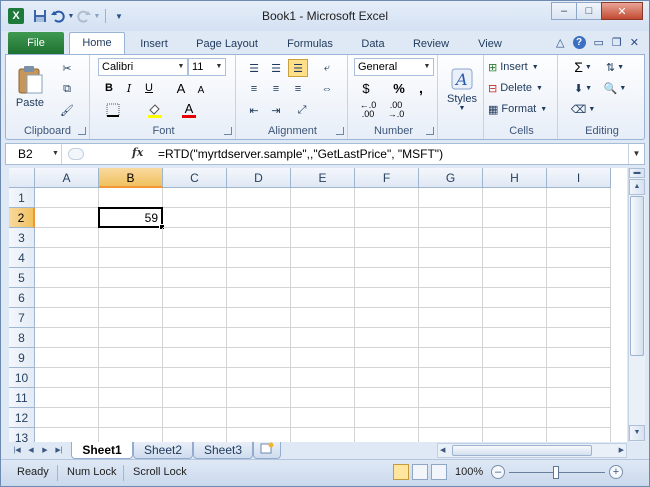  I want to click on tab-file: File, so click(36, 43).